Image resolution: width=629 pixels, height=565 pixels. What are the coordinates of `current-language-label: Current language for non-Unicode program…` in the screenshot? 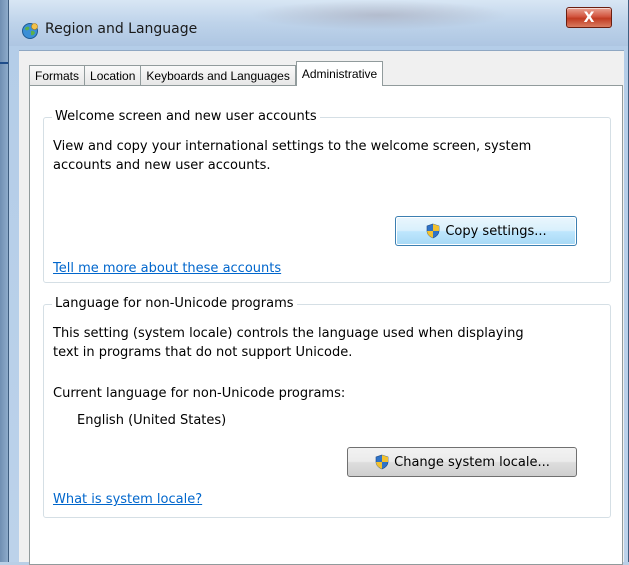 It's located at (199, 393).